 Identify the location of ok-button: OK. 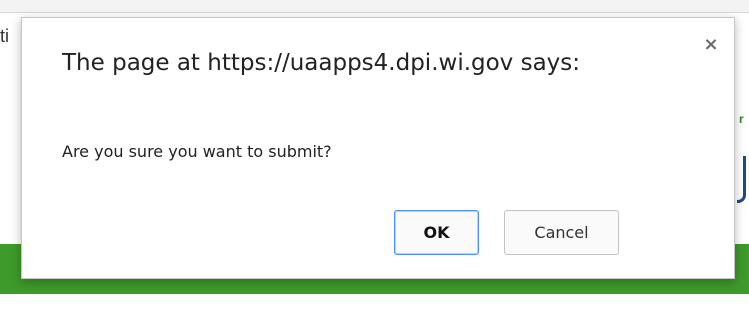
(436, 232).